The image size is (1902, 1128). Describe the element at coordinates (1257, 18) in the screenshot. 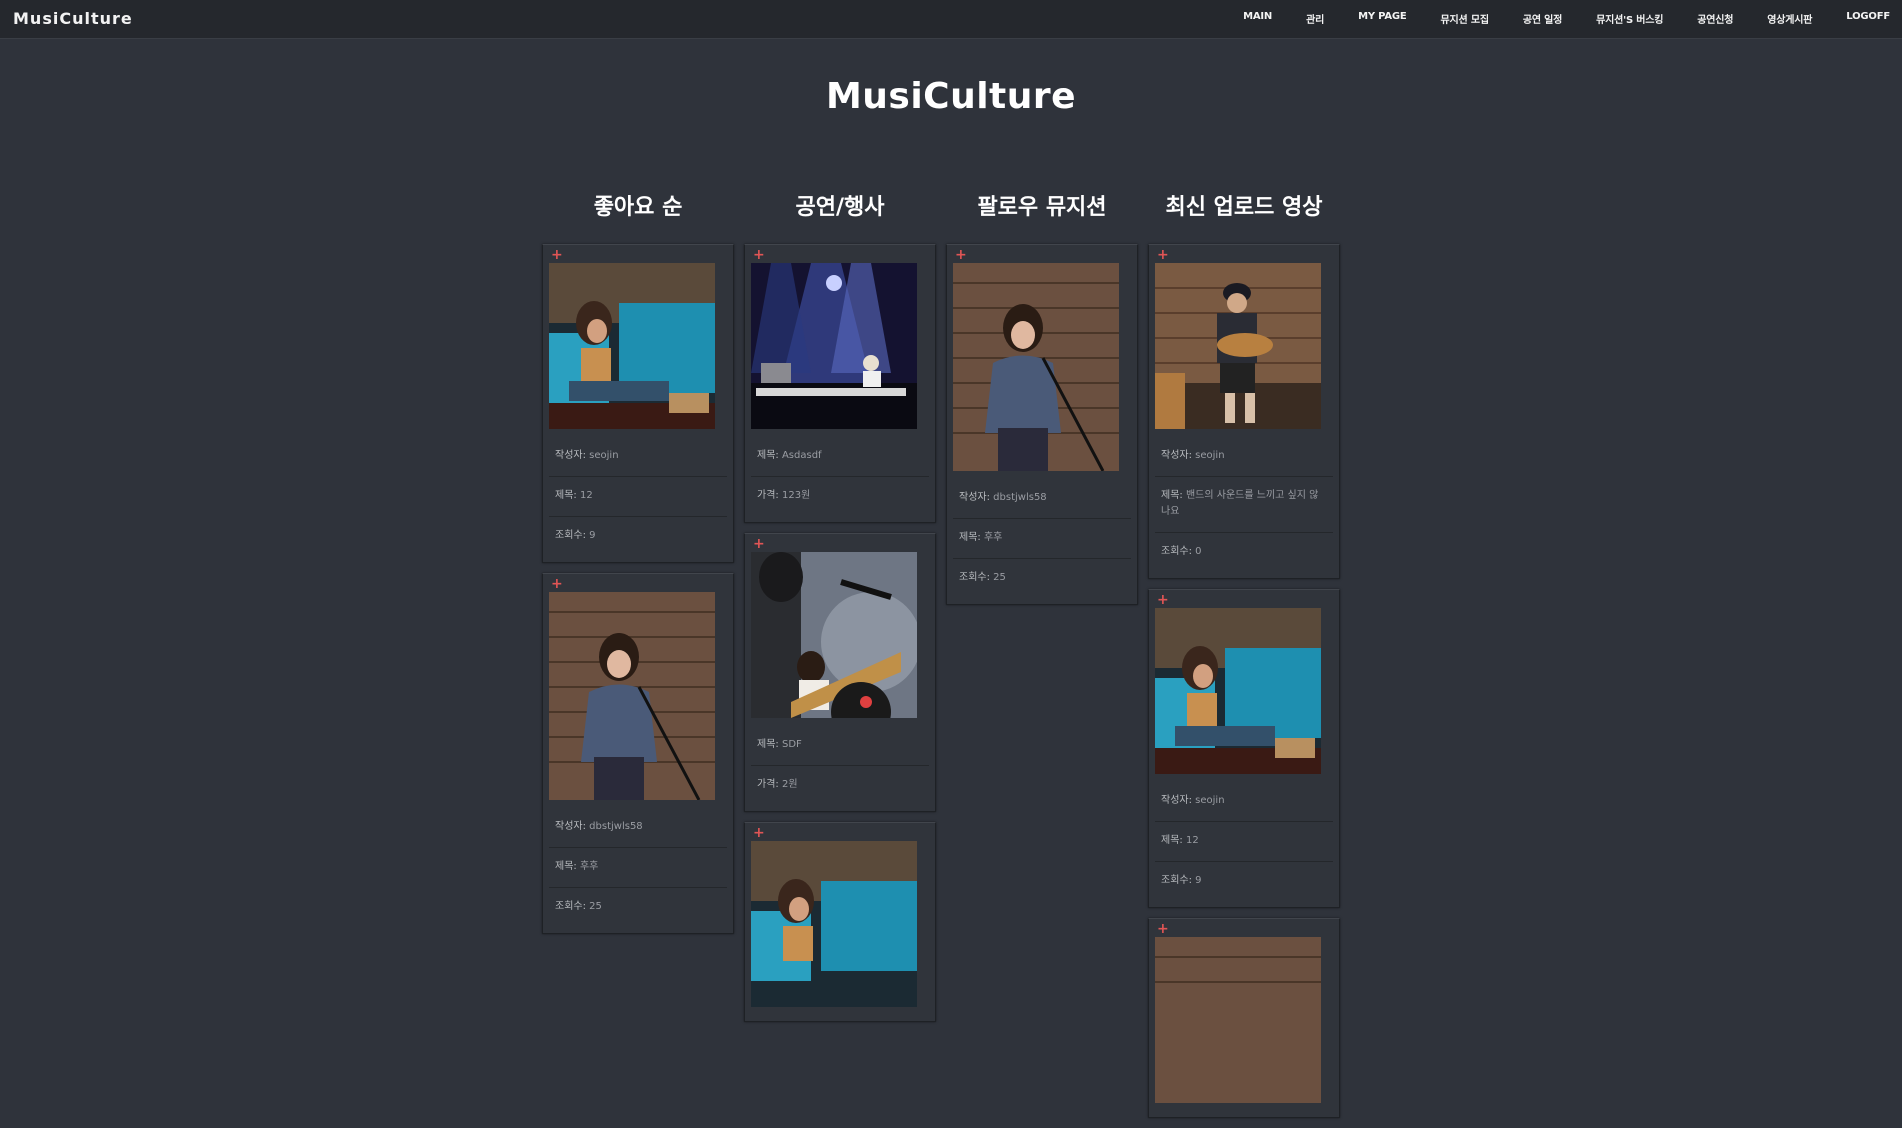

I see `nav-main: MAIN` at that location.